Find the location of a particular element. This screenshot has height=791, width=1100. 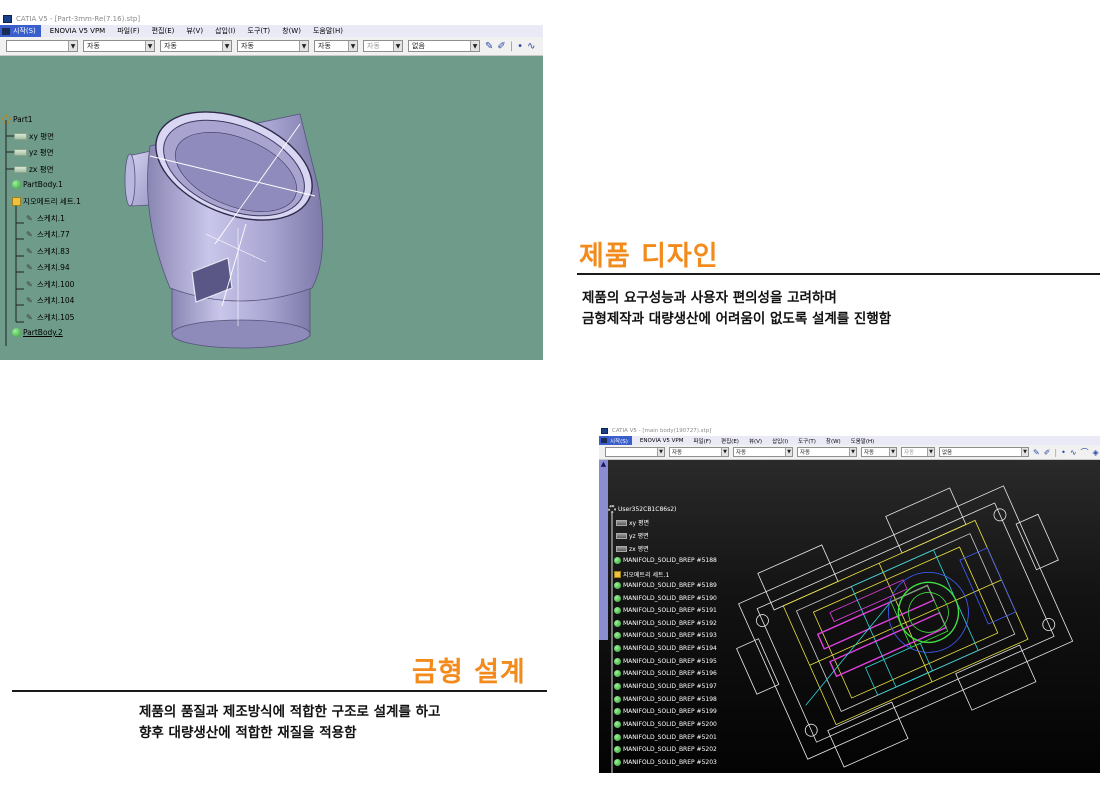

plane-icon is located at coordinates (621, 535).